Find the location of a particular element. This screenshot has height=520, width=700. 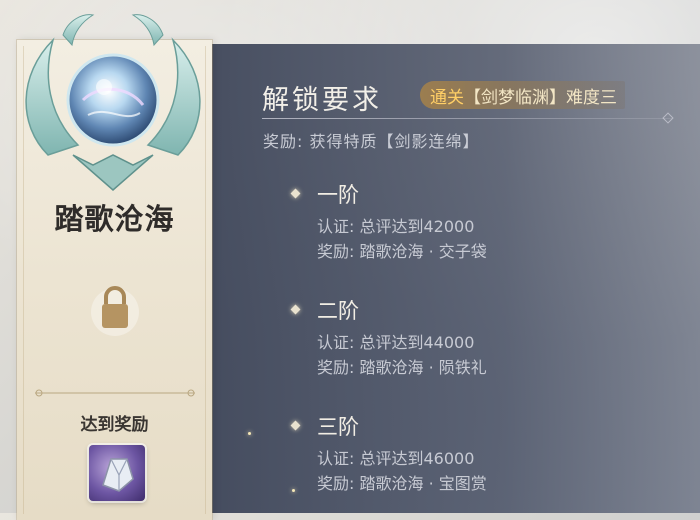

unlock-reward-text: 奖励: 获得特质【剑影连绵】 is located at coordinates (371, 141).